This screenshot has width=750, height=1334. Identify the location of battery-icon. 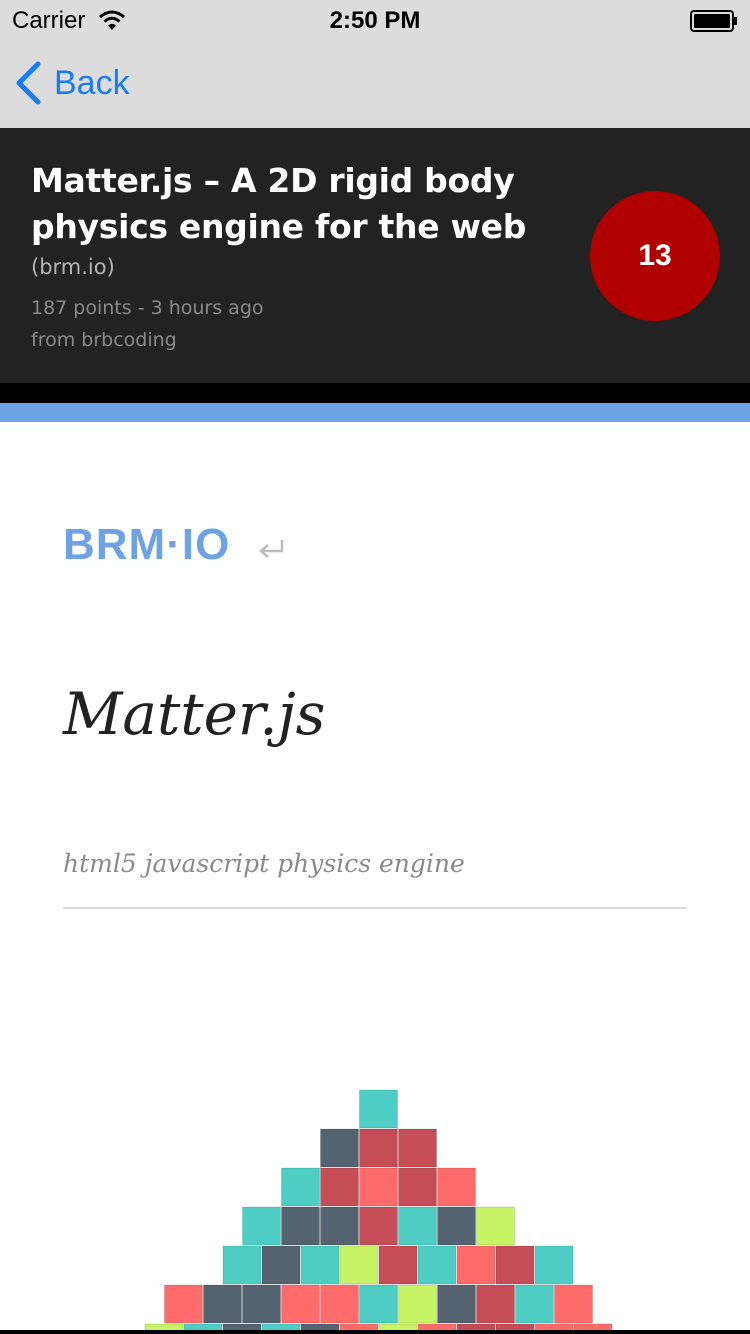
(713, 21).